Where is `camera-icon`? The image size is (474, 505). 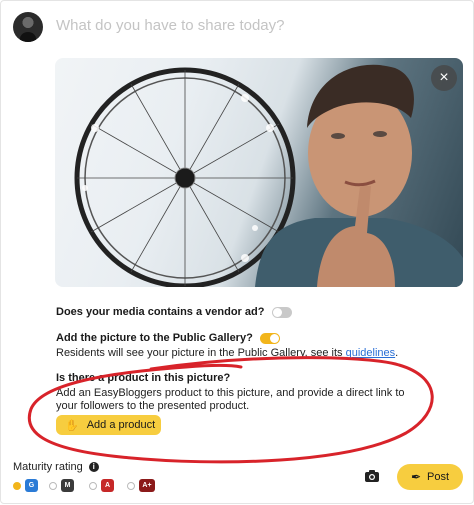 camera-icon is located at coordinates (372, 476).